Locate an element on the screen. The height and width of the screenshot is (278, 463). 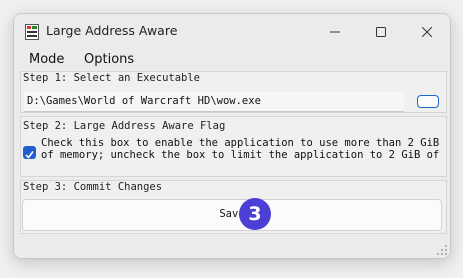
maximize-button is located at coordinates (381, 32).